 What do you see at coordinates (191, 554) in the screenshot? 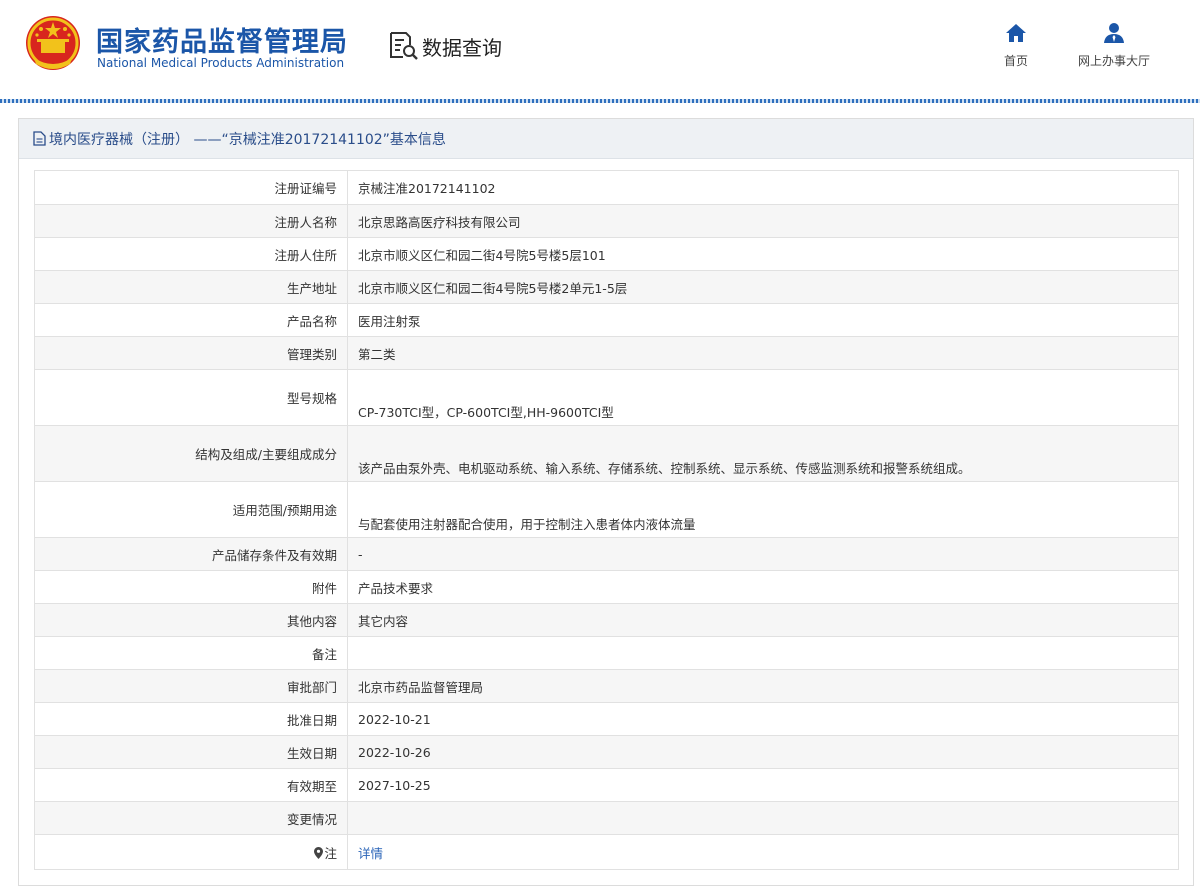
I see `row-label: 产品储存条件及有效期` at bounding box center [191, 554].